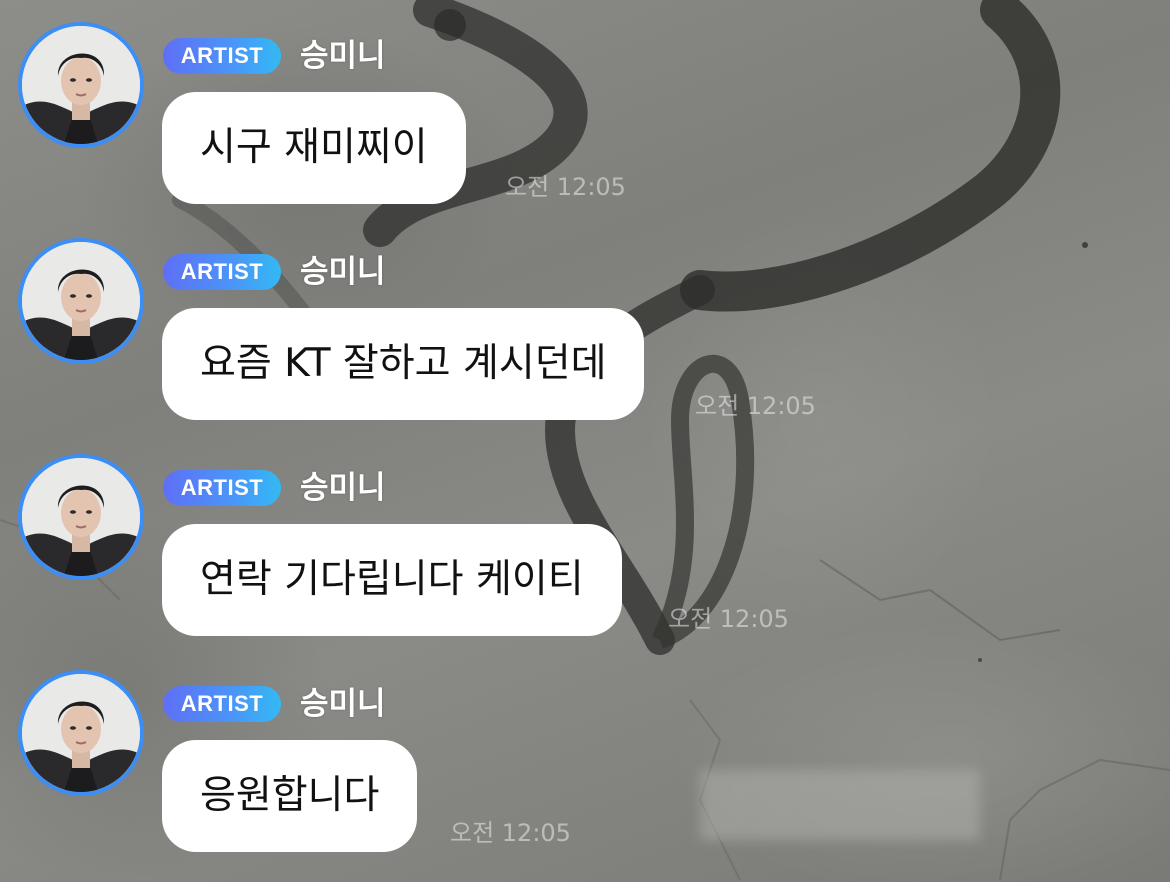 Image resolution: width=1170 pixels, height=882 pixels. I want to click on message-bubble: 요즘 KT 잘하고 계시던데, so click(403, 364).